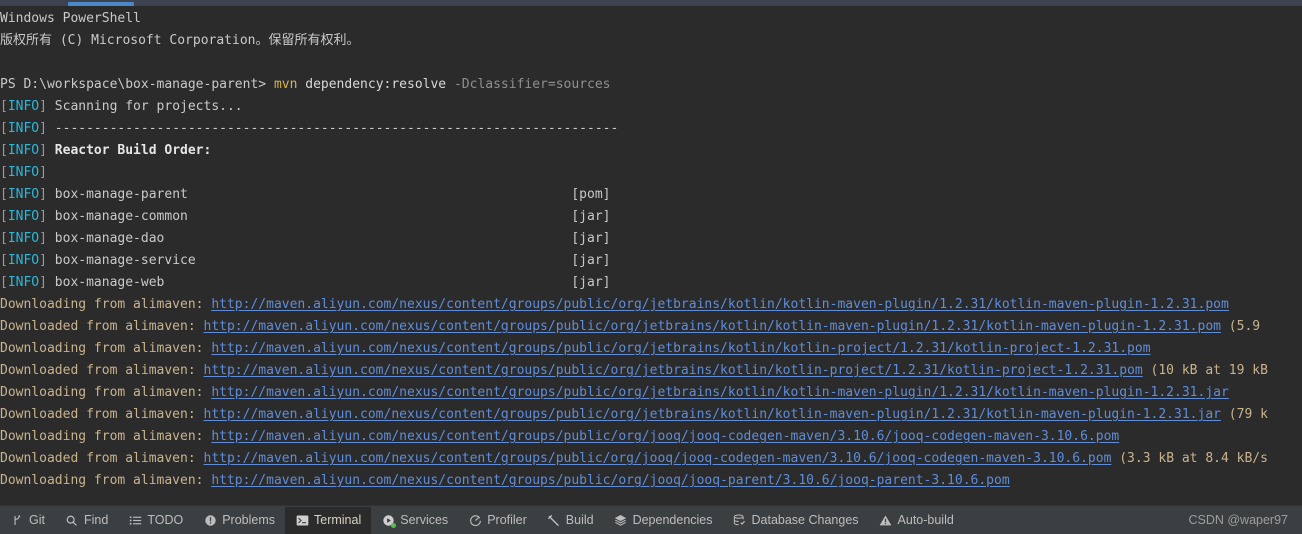 The height and width of the screenshot is (534, 1302). I want to click on list-icon, so click(135, 520).